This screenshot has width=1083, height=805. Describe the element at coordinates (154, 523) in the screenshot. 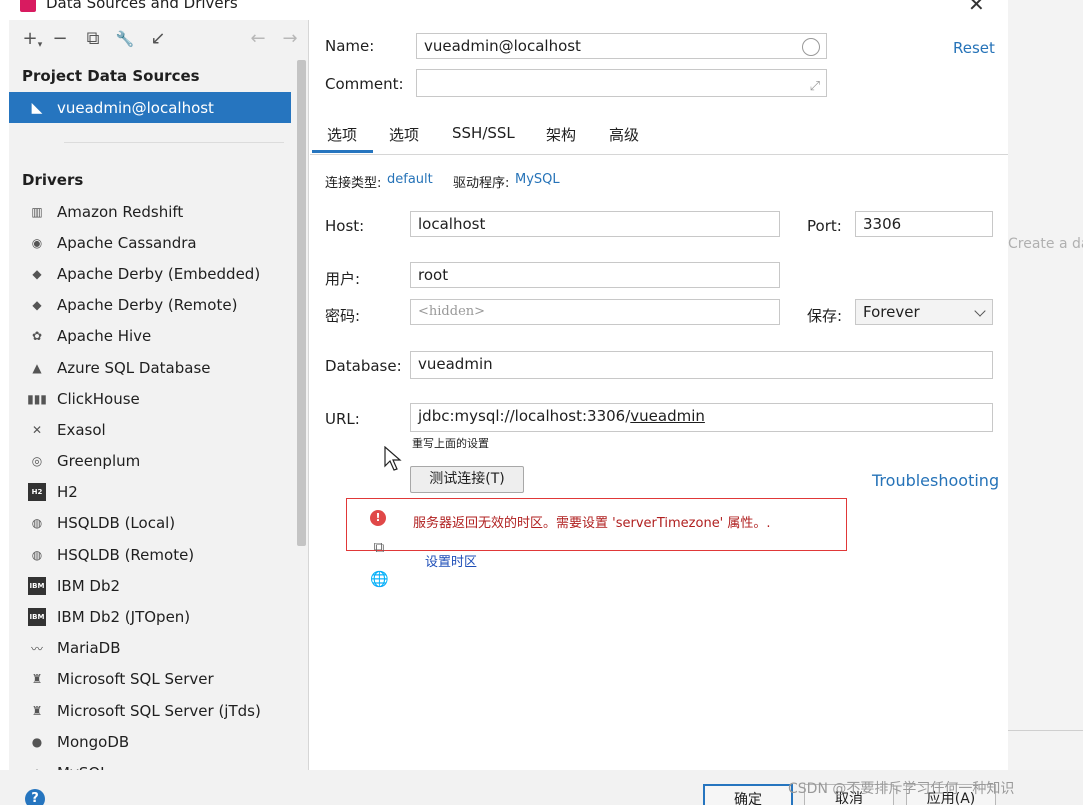

I see `driver-item: ◍ HSQLDB (Local)` at that location.